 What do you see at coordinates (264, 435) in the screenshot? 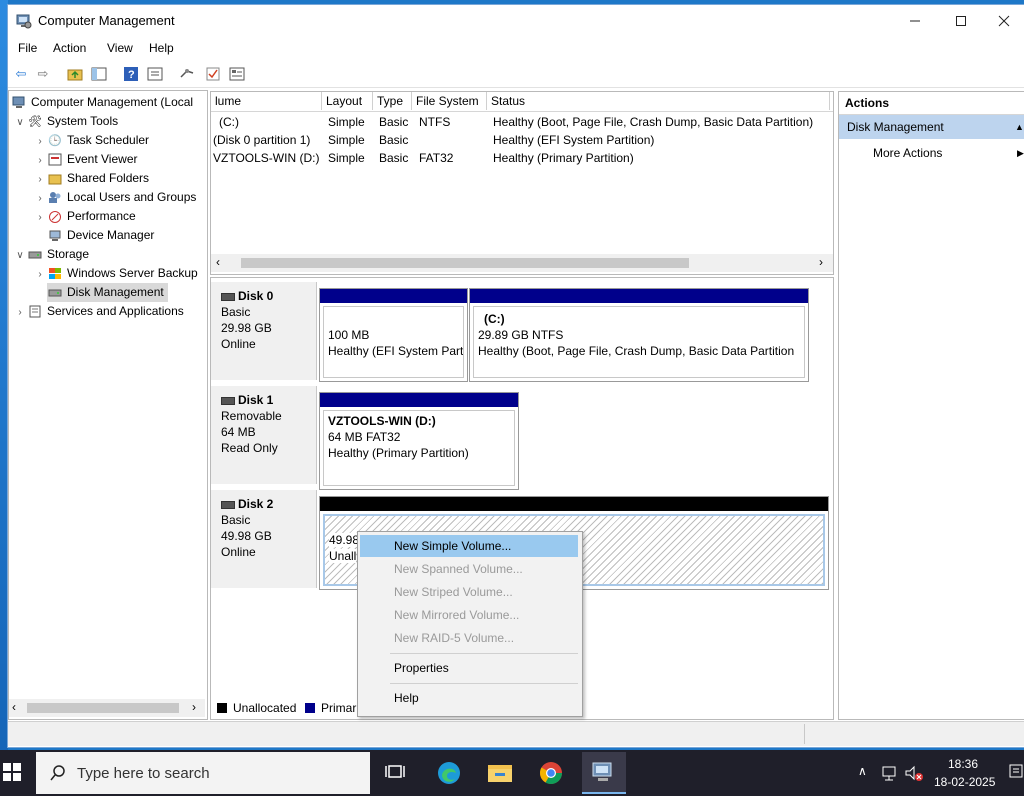
I see `disk-1-label: Disk 1 Removable 64 MB Read Only` at bounding box center [264, 435].